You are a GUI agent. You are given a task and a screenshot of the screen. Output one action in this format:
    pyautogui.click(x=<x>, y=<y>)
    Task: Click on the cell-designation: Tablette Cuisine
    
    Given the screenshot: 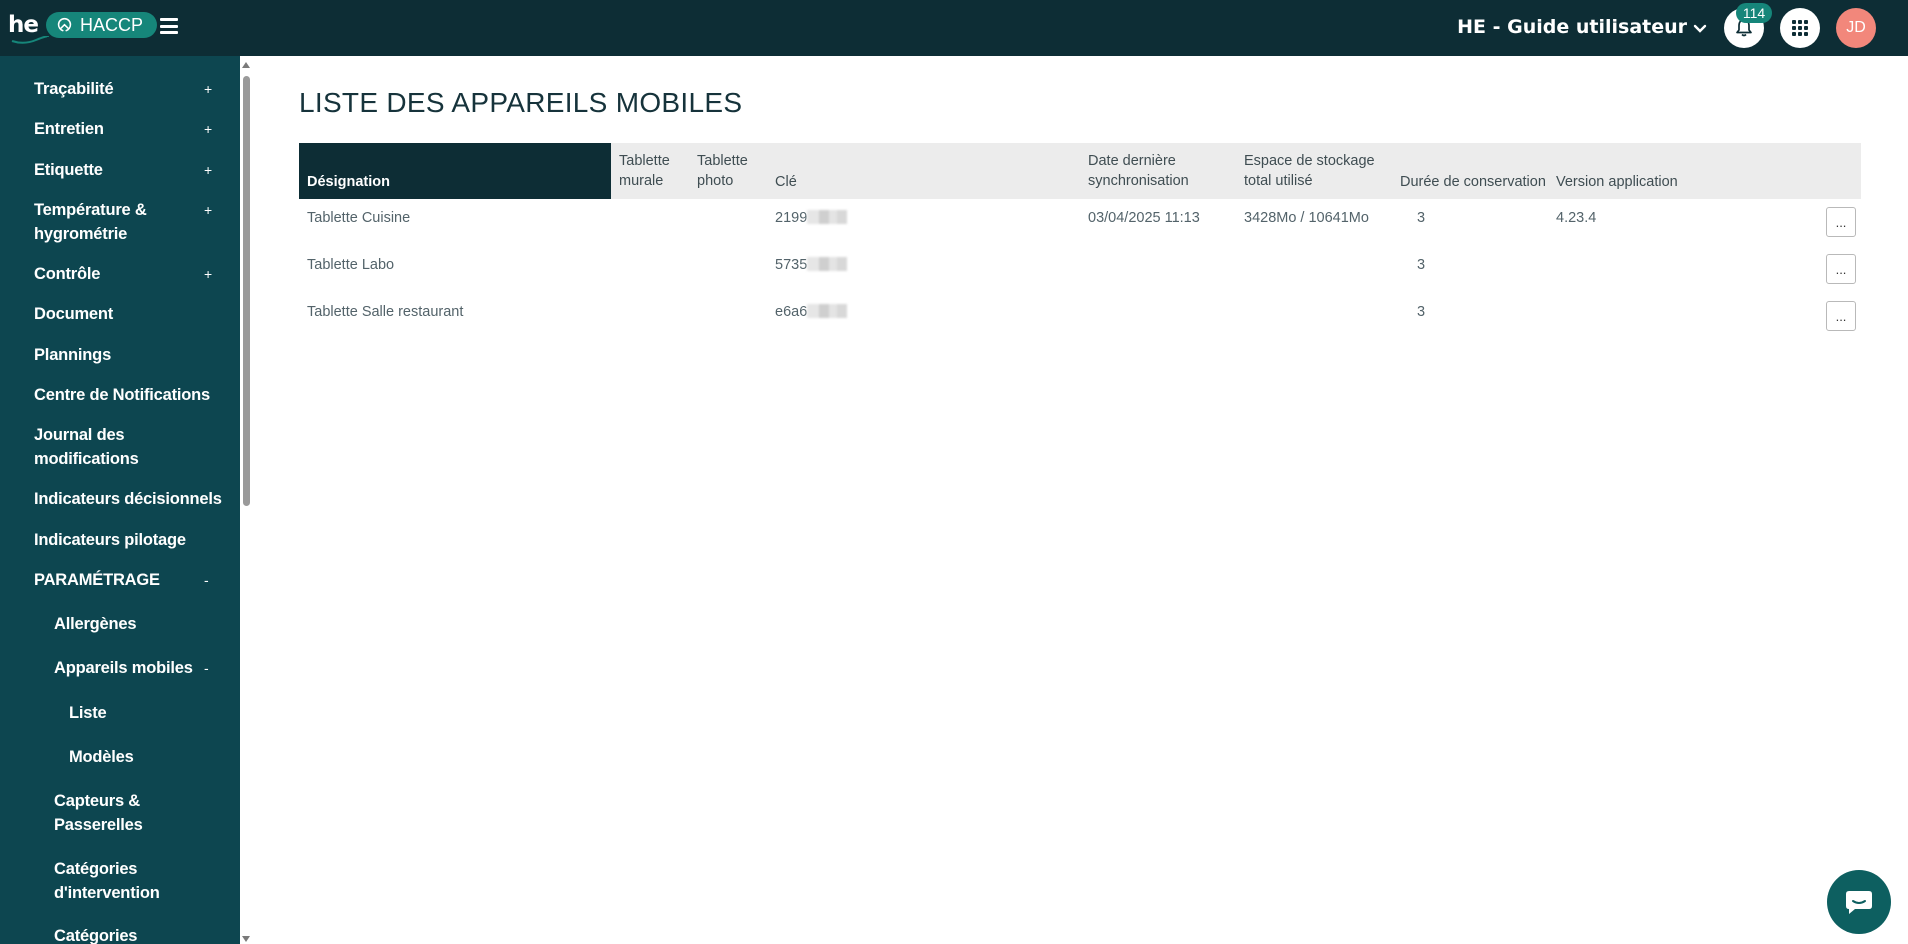 What is the action you would take?
    pyautogui.click(x=359, y=218)
    